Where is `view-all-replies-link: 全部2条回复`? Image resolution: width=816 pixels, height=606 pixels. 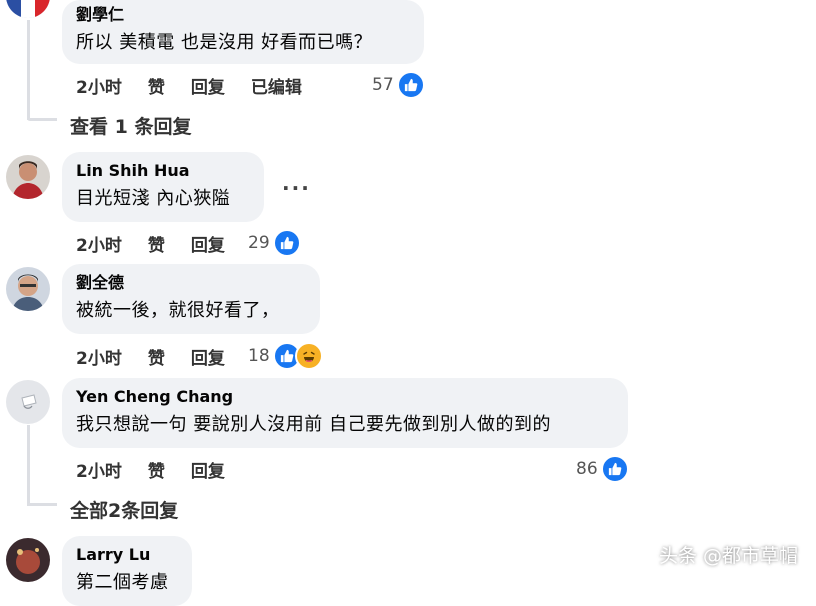 view-all-replies-link: 全部2条回复 is located at coordinates (124, 509).